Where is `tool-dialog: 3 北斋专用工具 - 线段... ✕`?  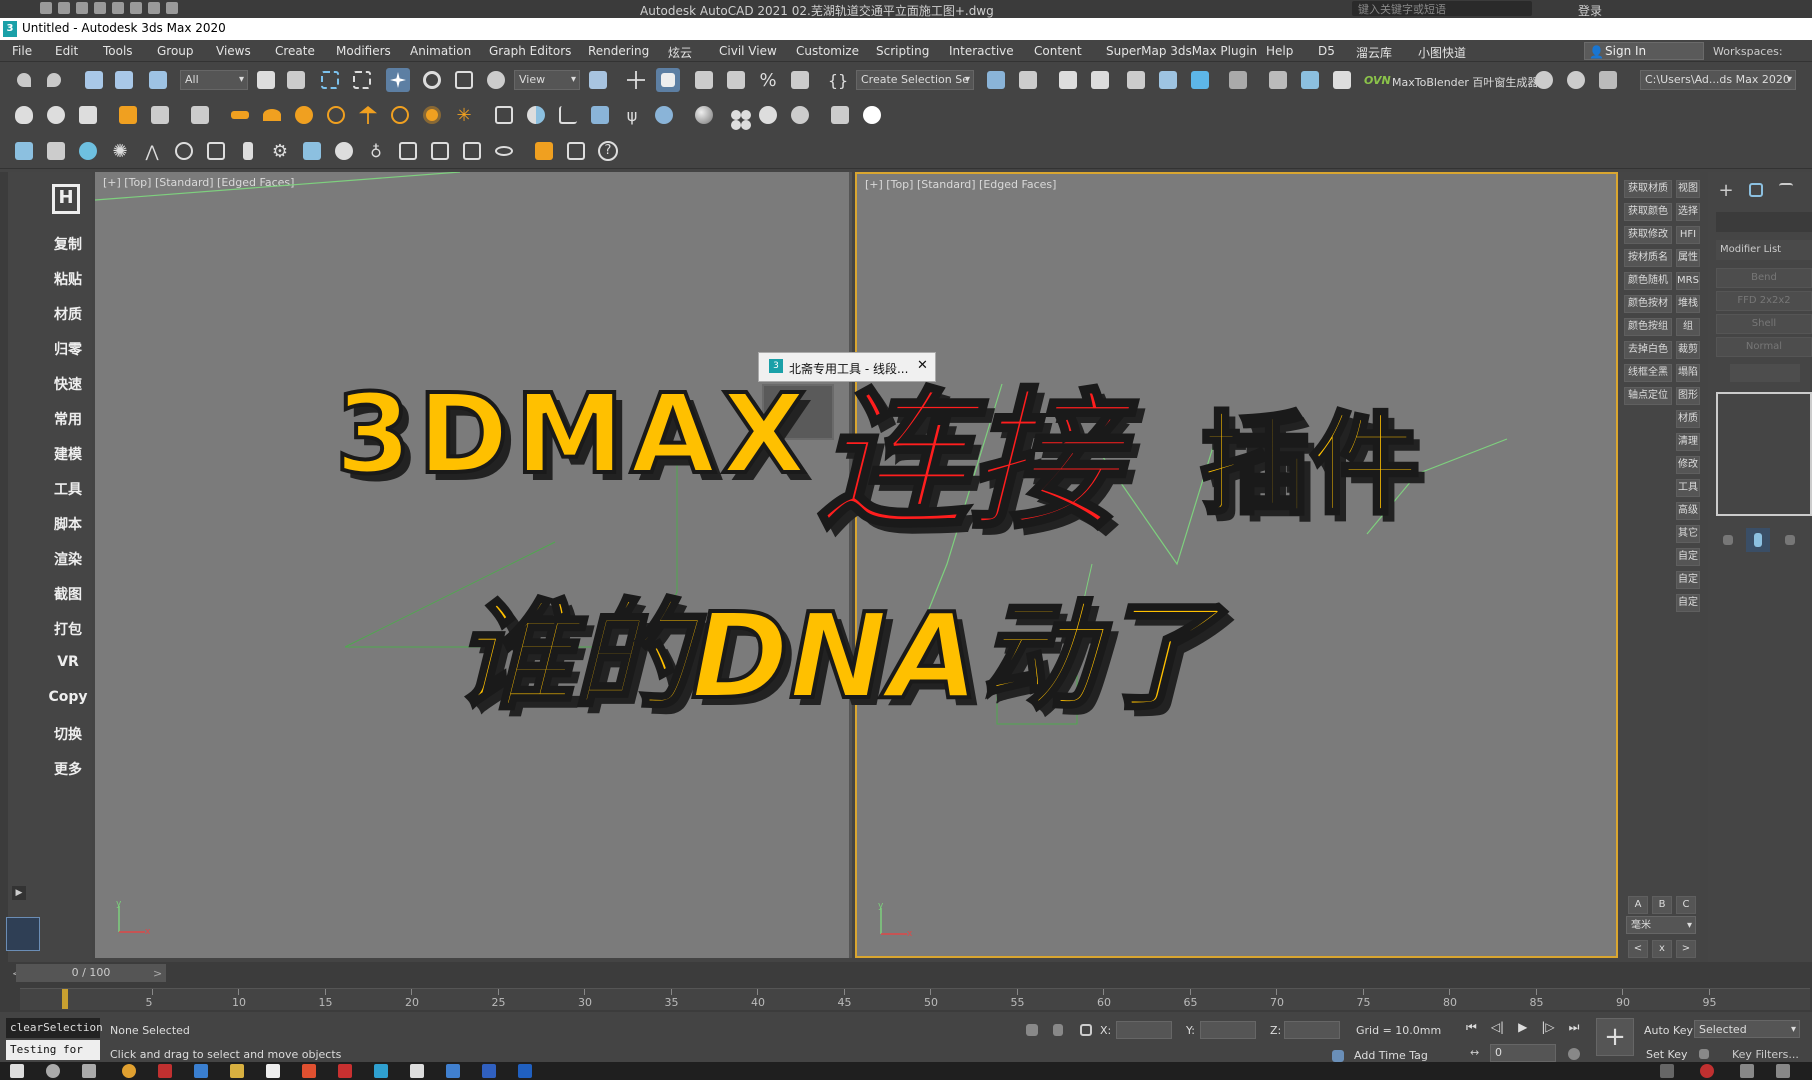
tool-dialog: 3 北斋专用工具 - 线段... ✕ is located at coordinates (847, 367).